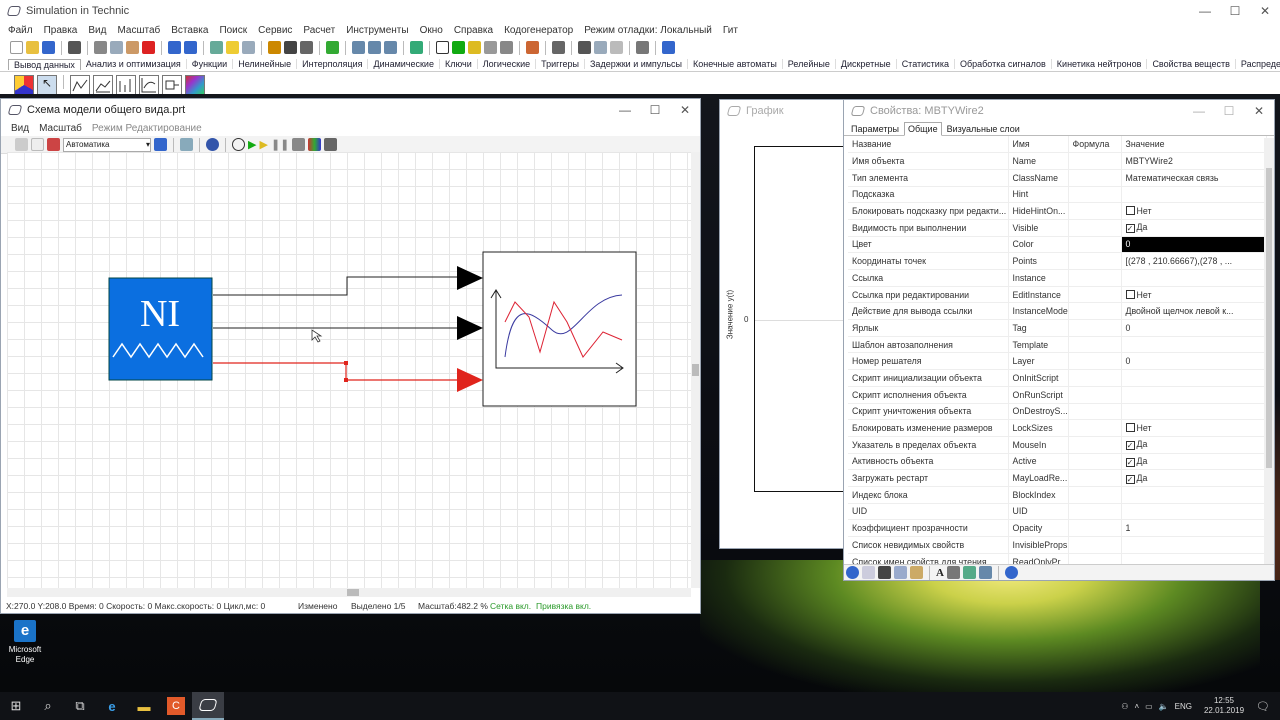  I want to click on align-icon, so click(160, 144).